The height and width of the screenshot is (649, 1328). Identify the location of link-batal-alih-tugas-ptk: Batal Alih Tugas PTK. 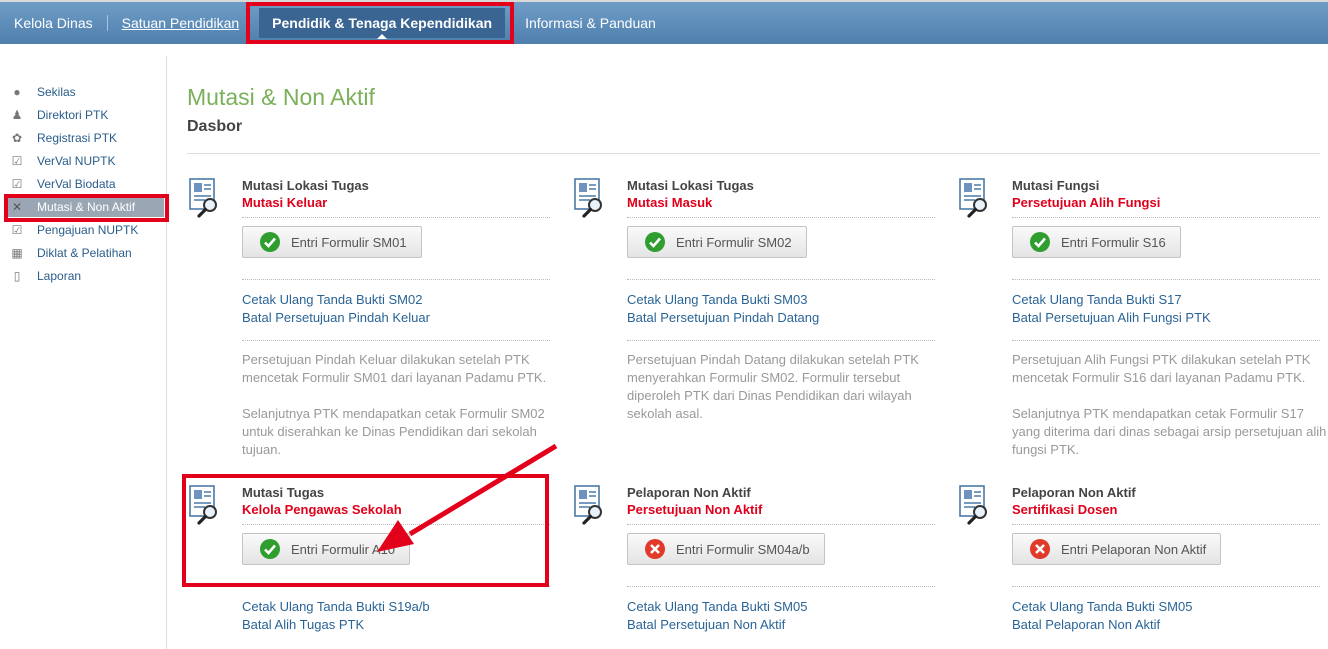
(303, 624).